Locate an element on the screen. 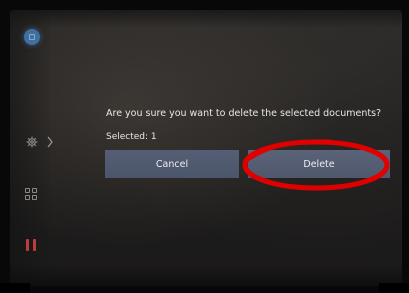 The height and width of the screenshot is (293, 409). selected-count: Selected: 1 is located at coordinates (131, 137).